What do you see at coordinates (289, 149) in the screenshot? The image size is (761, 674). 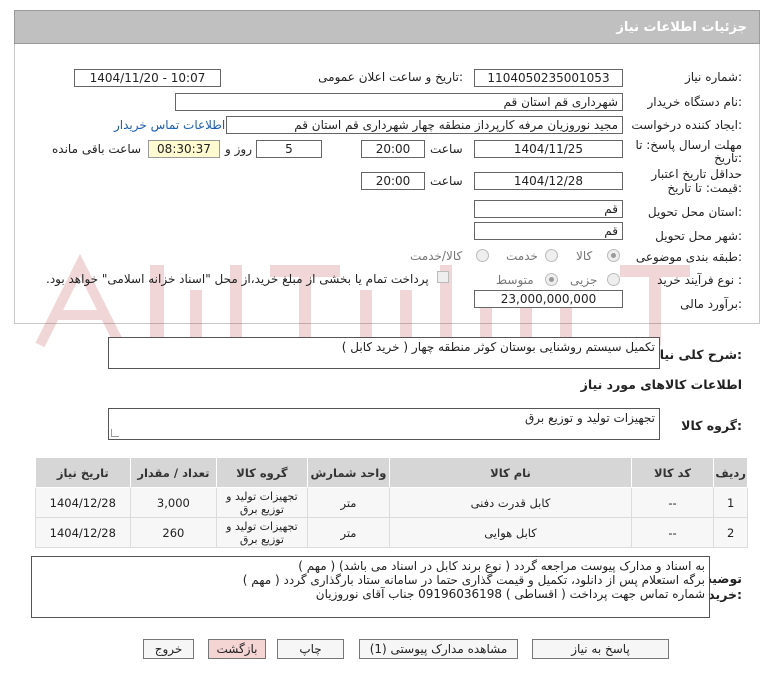 I see `remaining-days-field: 5` at bounding box center [289, 149].